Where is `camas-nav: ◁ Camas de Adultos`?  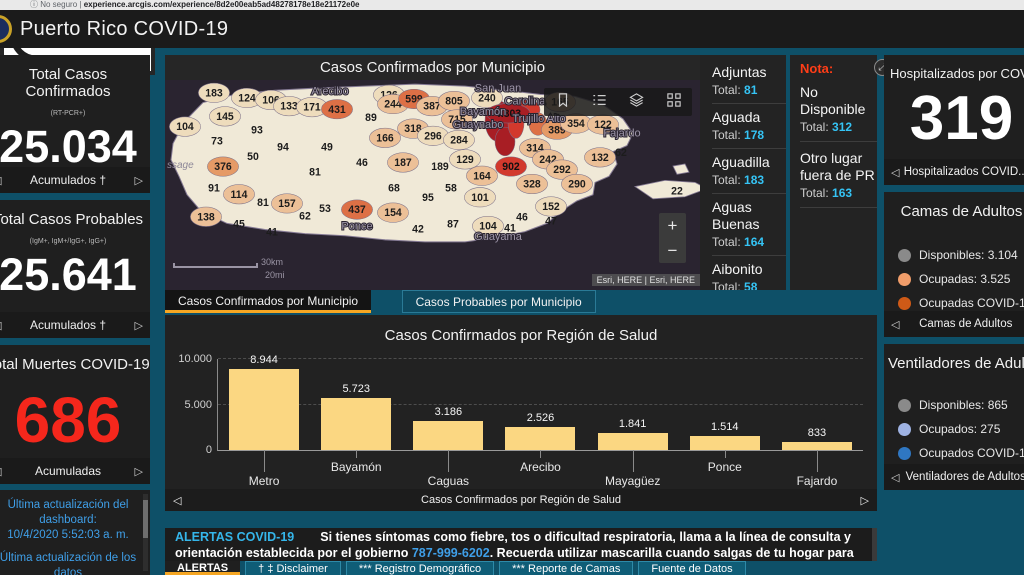 camas-nav: ◁ Camas de Adultos is located at coordinates (954, 324).